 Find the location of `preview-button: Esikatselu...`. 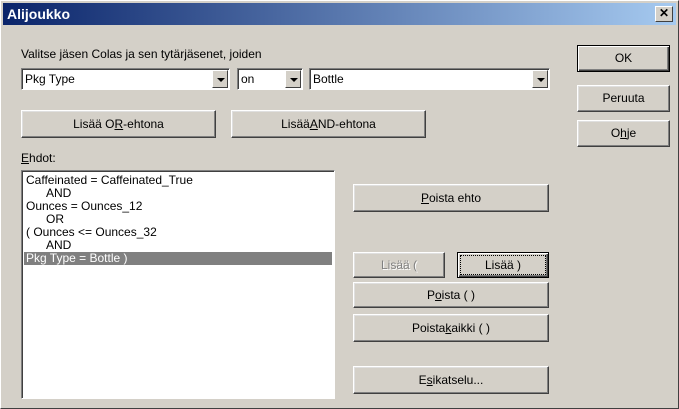

preview-button: Esikatselu... is located at coordinates (451, 380).